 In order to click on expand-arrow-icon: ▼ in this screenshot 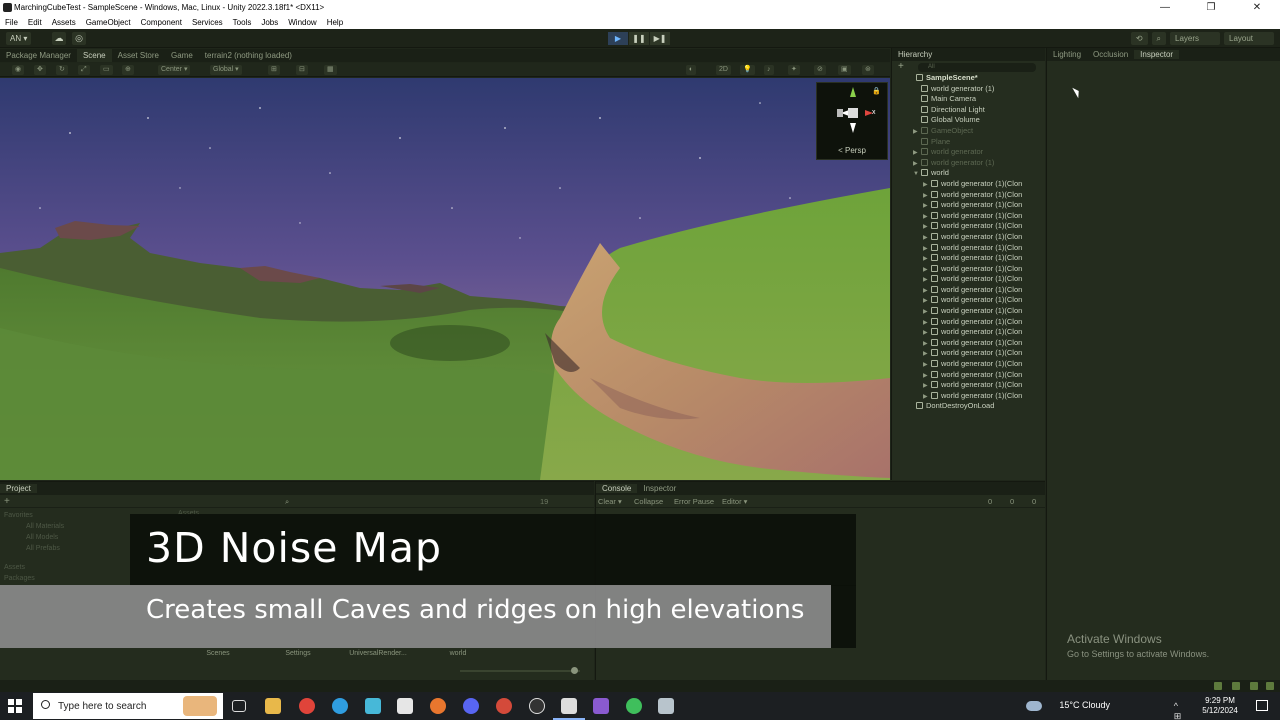, I will do `click(917, 174)`.